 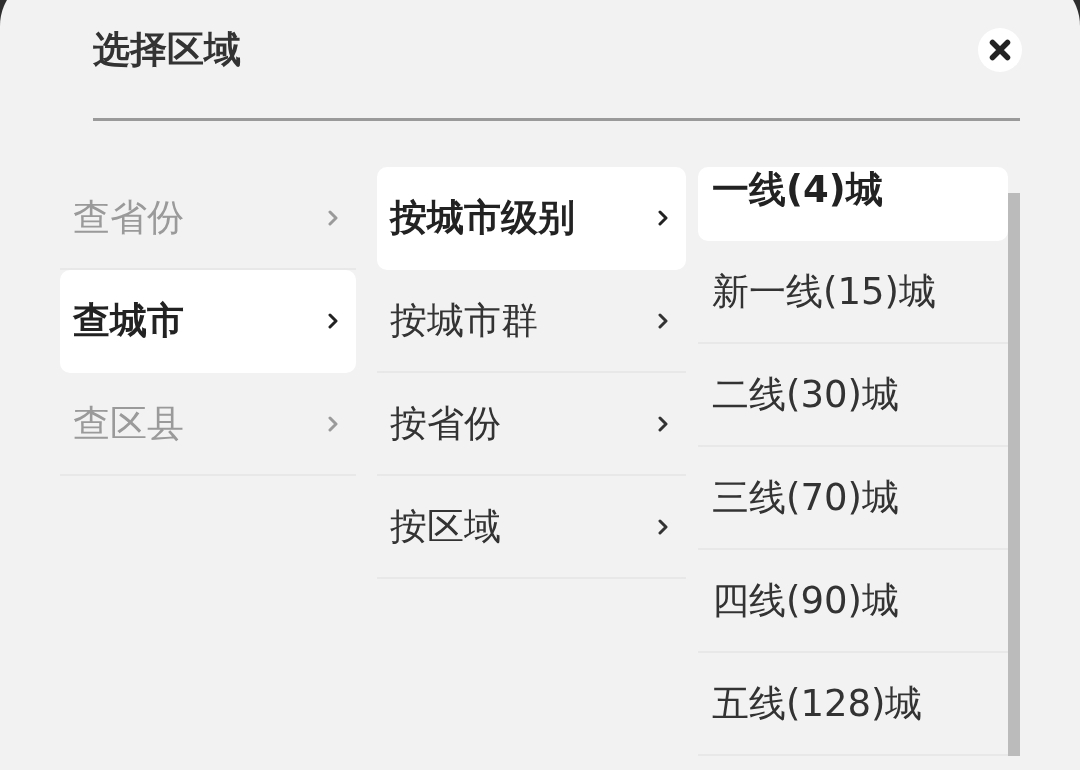 I want to click on close-button, so click(x=1000, y=50).